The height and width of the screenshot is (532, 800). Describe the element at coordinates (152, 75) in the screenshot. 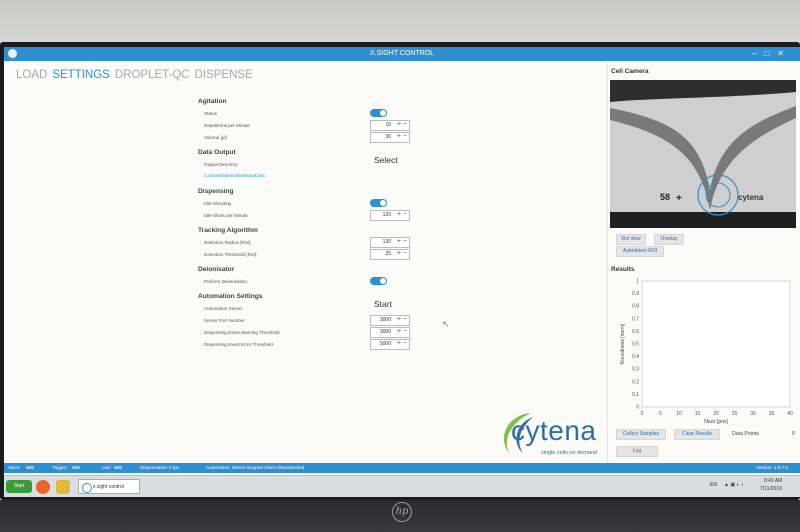

I see `tab-droplet-qc: DROPLET-QC` at that location.